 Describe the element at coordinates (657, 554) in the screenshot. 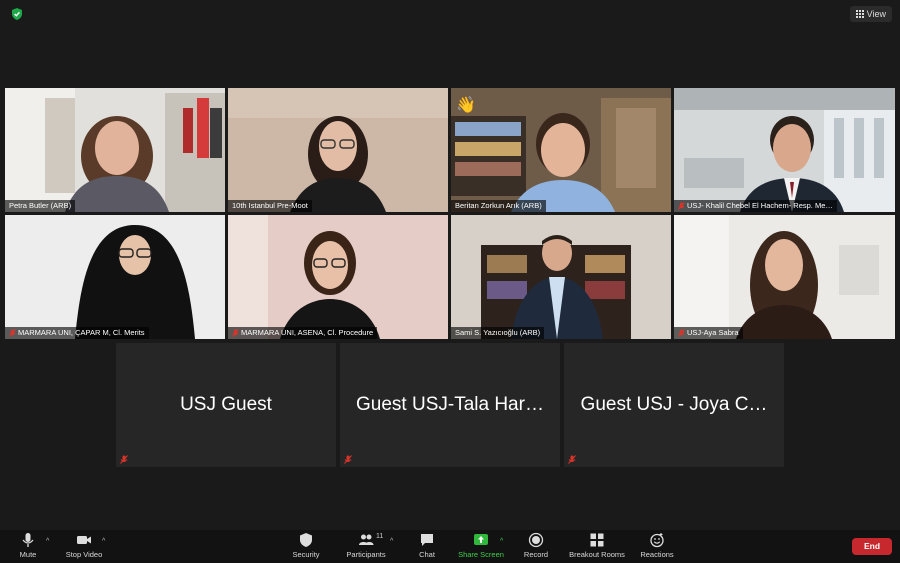

I see `reactions-label: Reactions` at that location.